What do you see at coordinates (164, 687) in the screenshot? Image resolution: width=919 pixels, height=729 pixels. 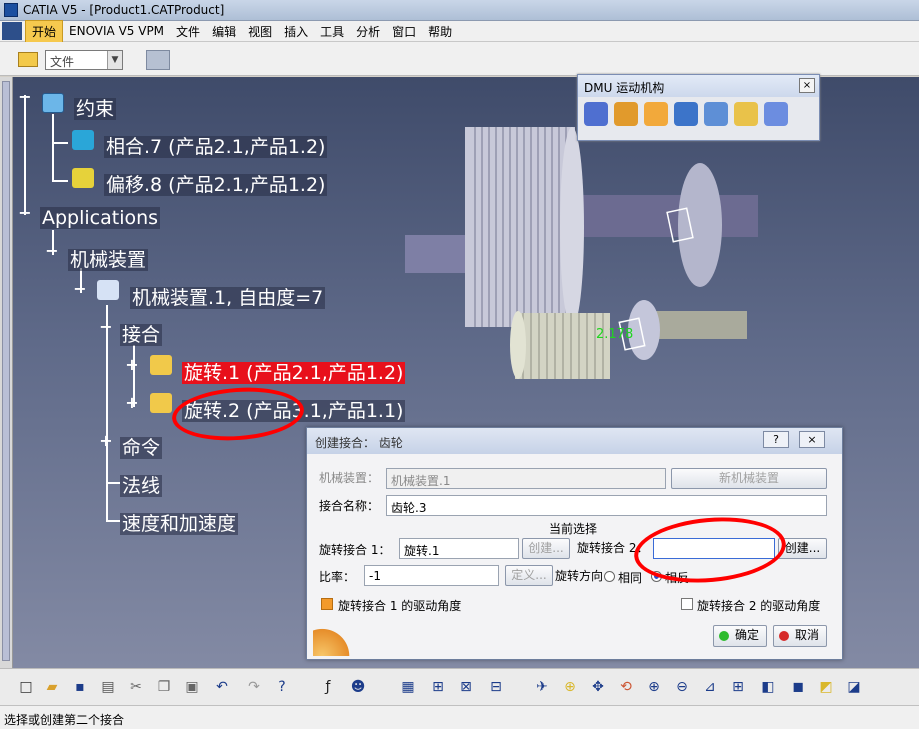 I see `copy-icon: ❐` at bounding box center [164, 687].